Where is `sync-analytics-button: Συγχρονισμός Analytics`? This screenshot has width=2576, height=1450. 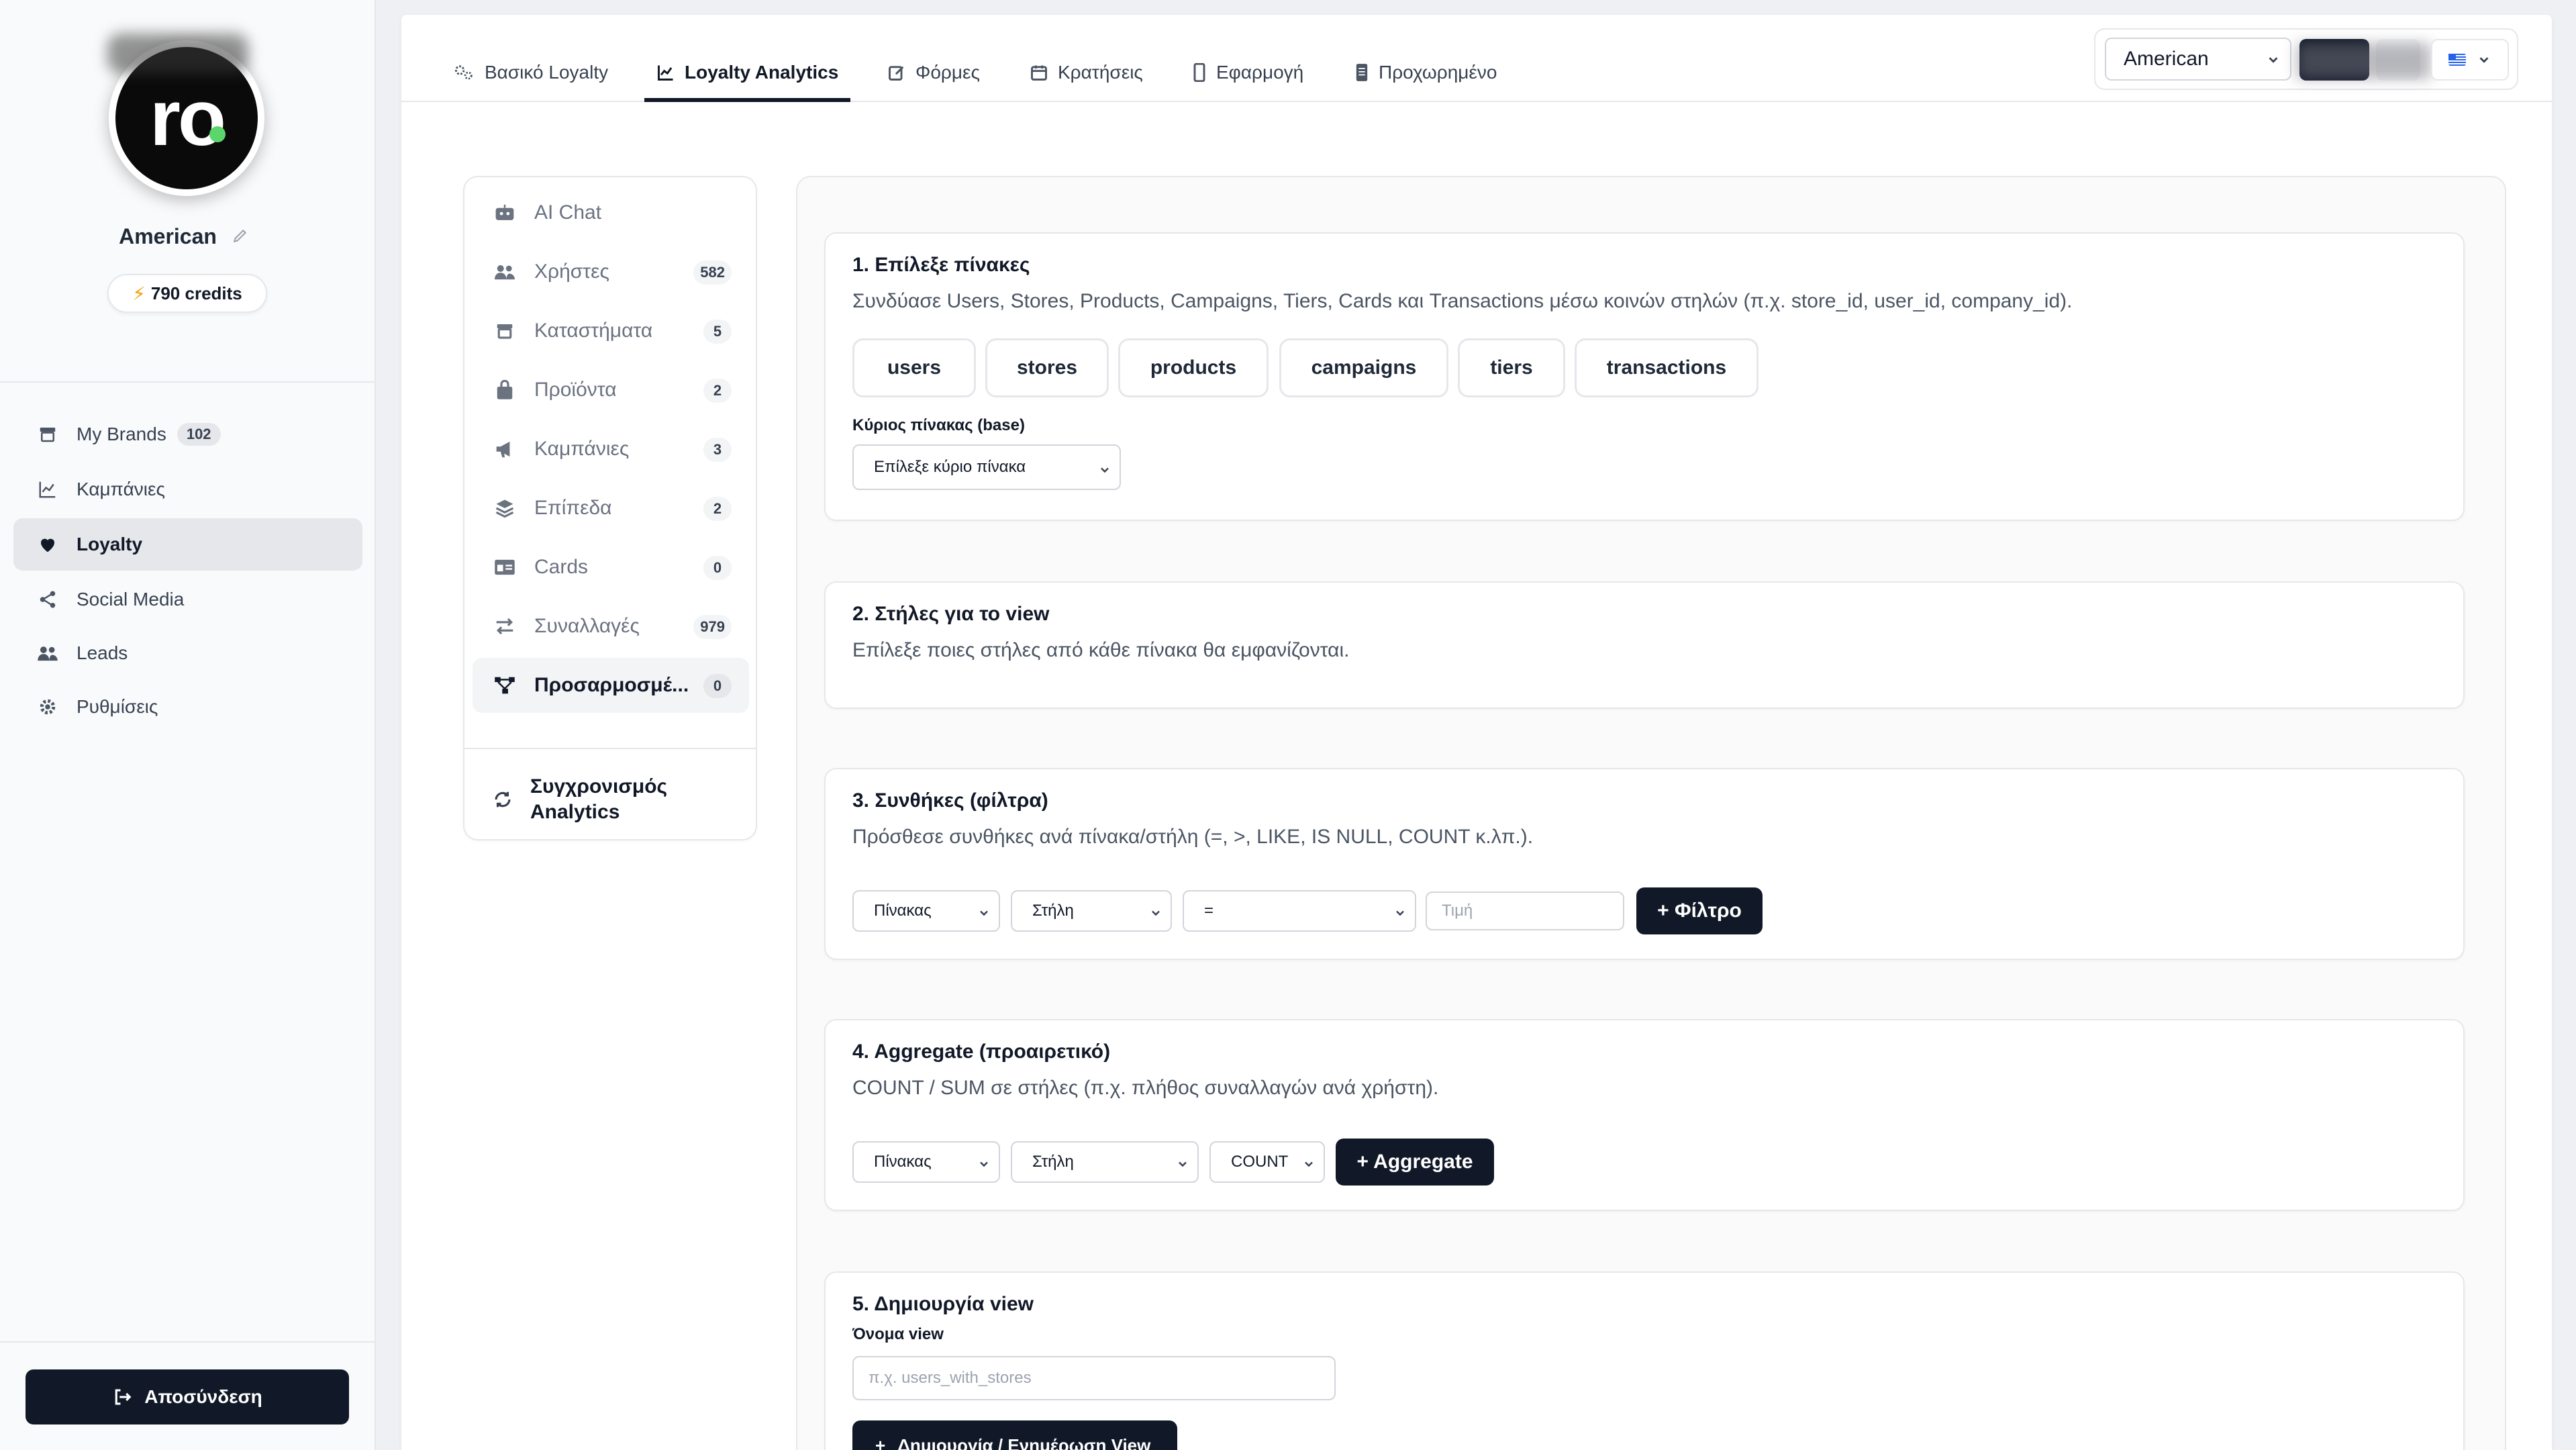
sync-analytics-button: Συγχρονισμός Analytics is located at coordinates (611, 799).